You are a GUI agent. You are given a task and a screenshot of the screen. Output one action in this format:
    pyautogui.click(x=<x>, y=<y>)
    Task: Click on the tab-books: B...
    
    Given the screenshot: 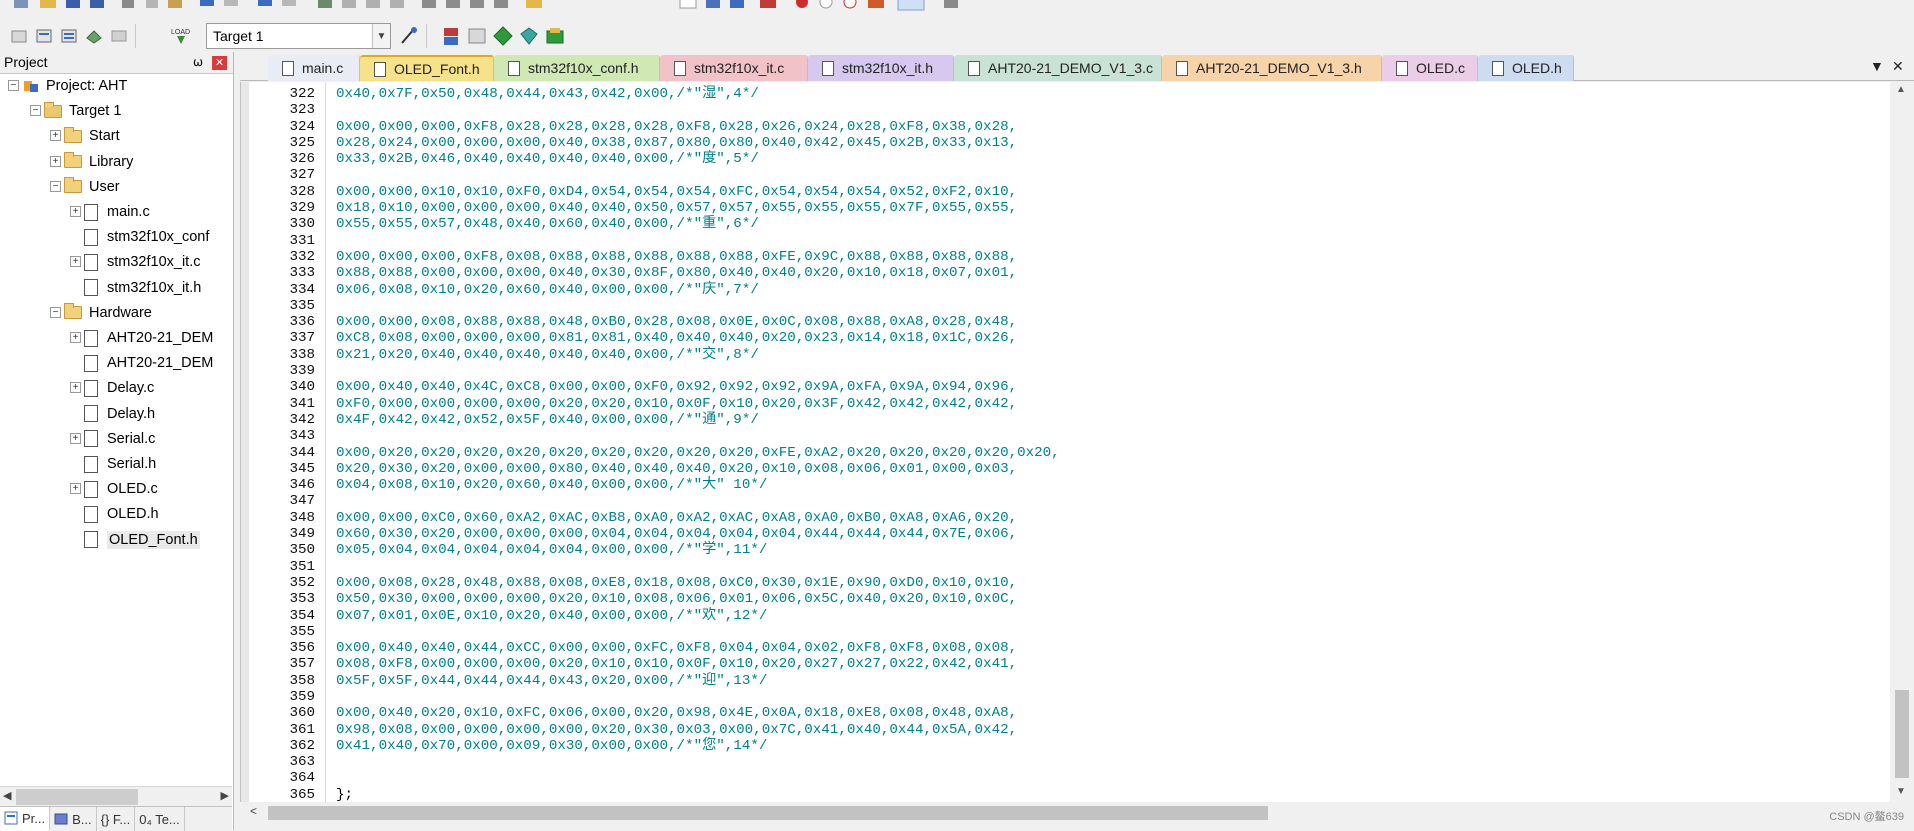 What is the action you would take?
    pyautogui.click(x=73, y=819)
    